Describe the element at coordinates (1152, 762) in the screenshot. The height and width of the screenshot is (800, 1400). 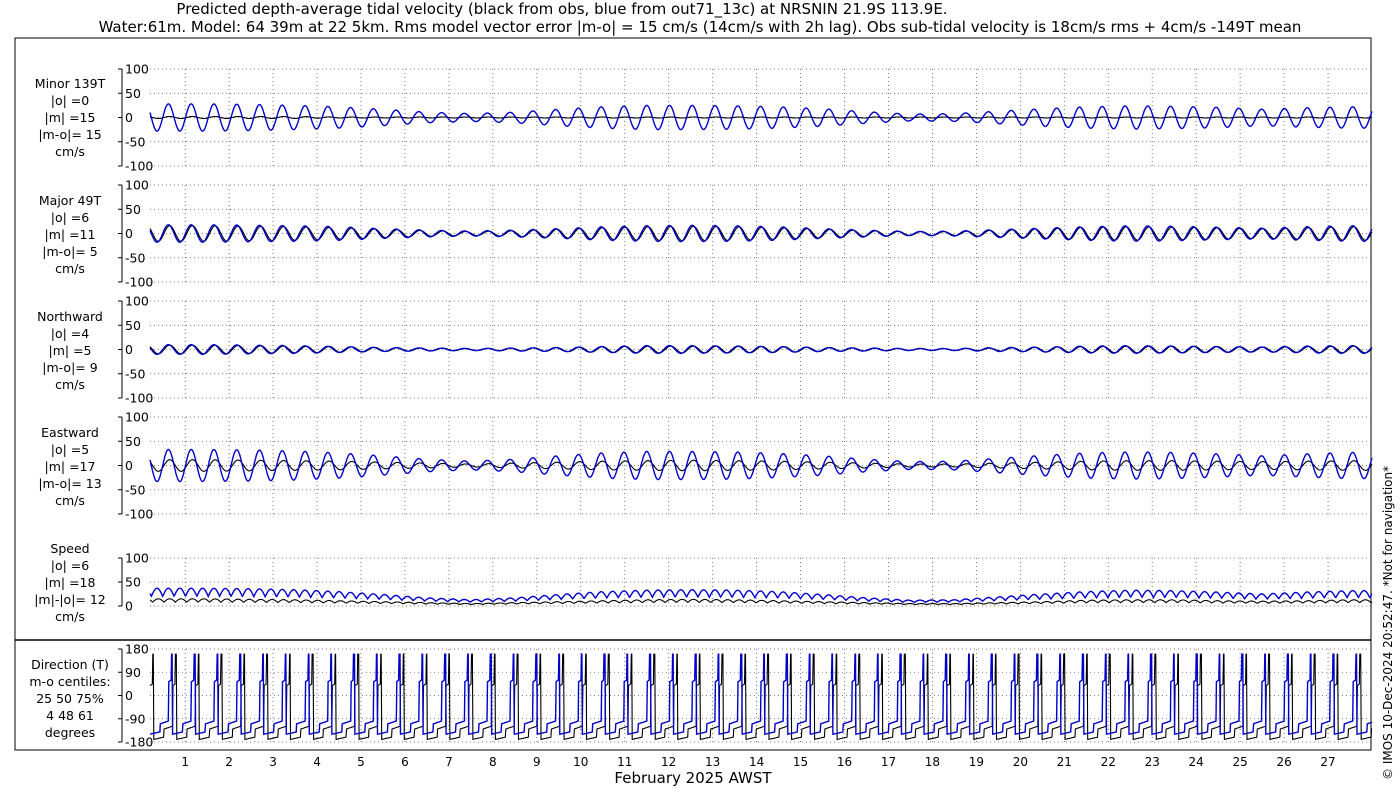
I see `x-tick-label: 23` at that location.